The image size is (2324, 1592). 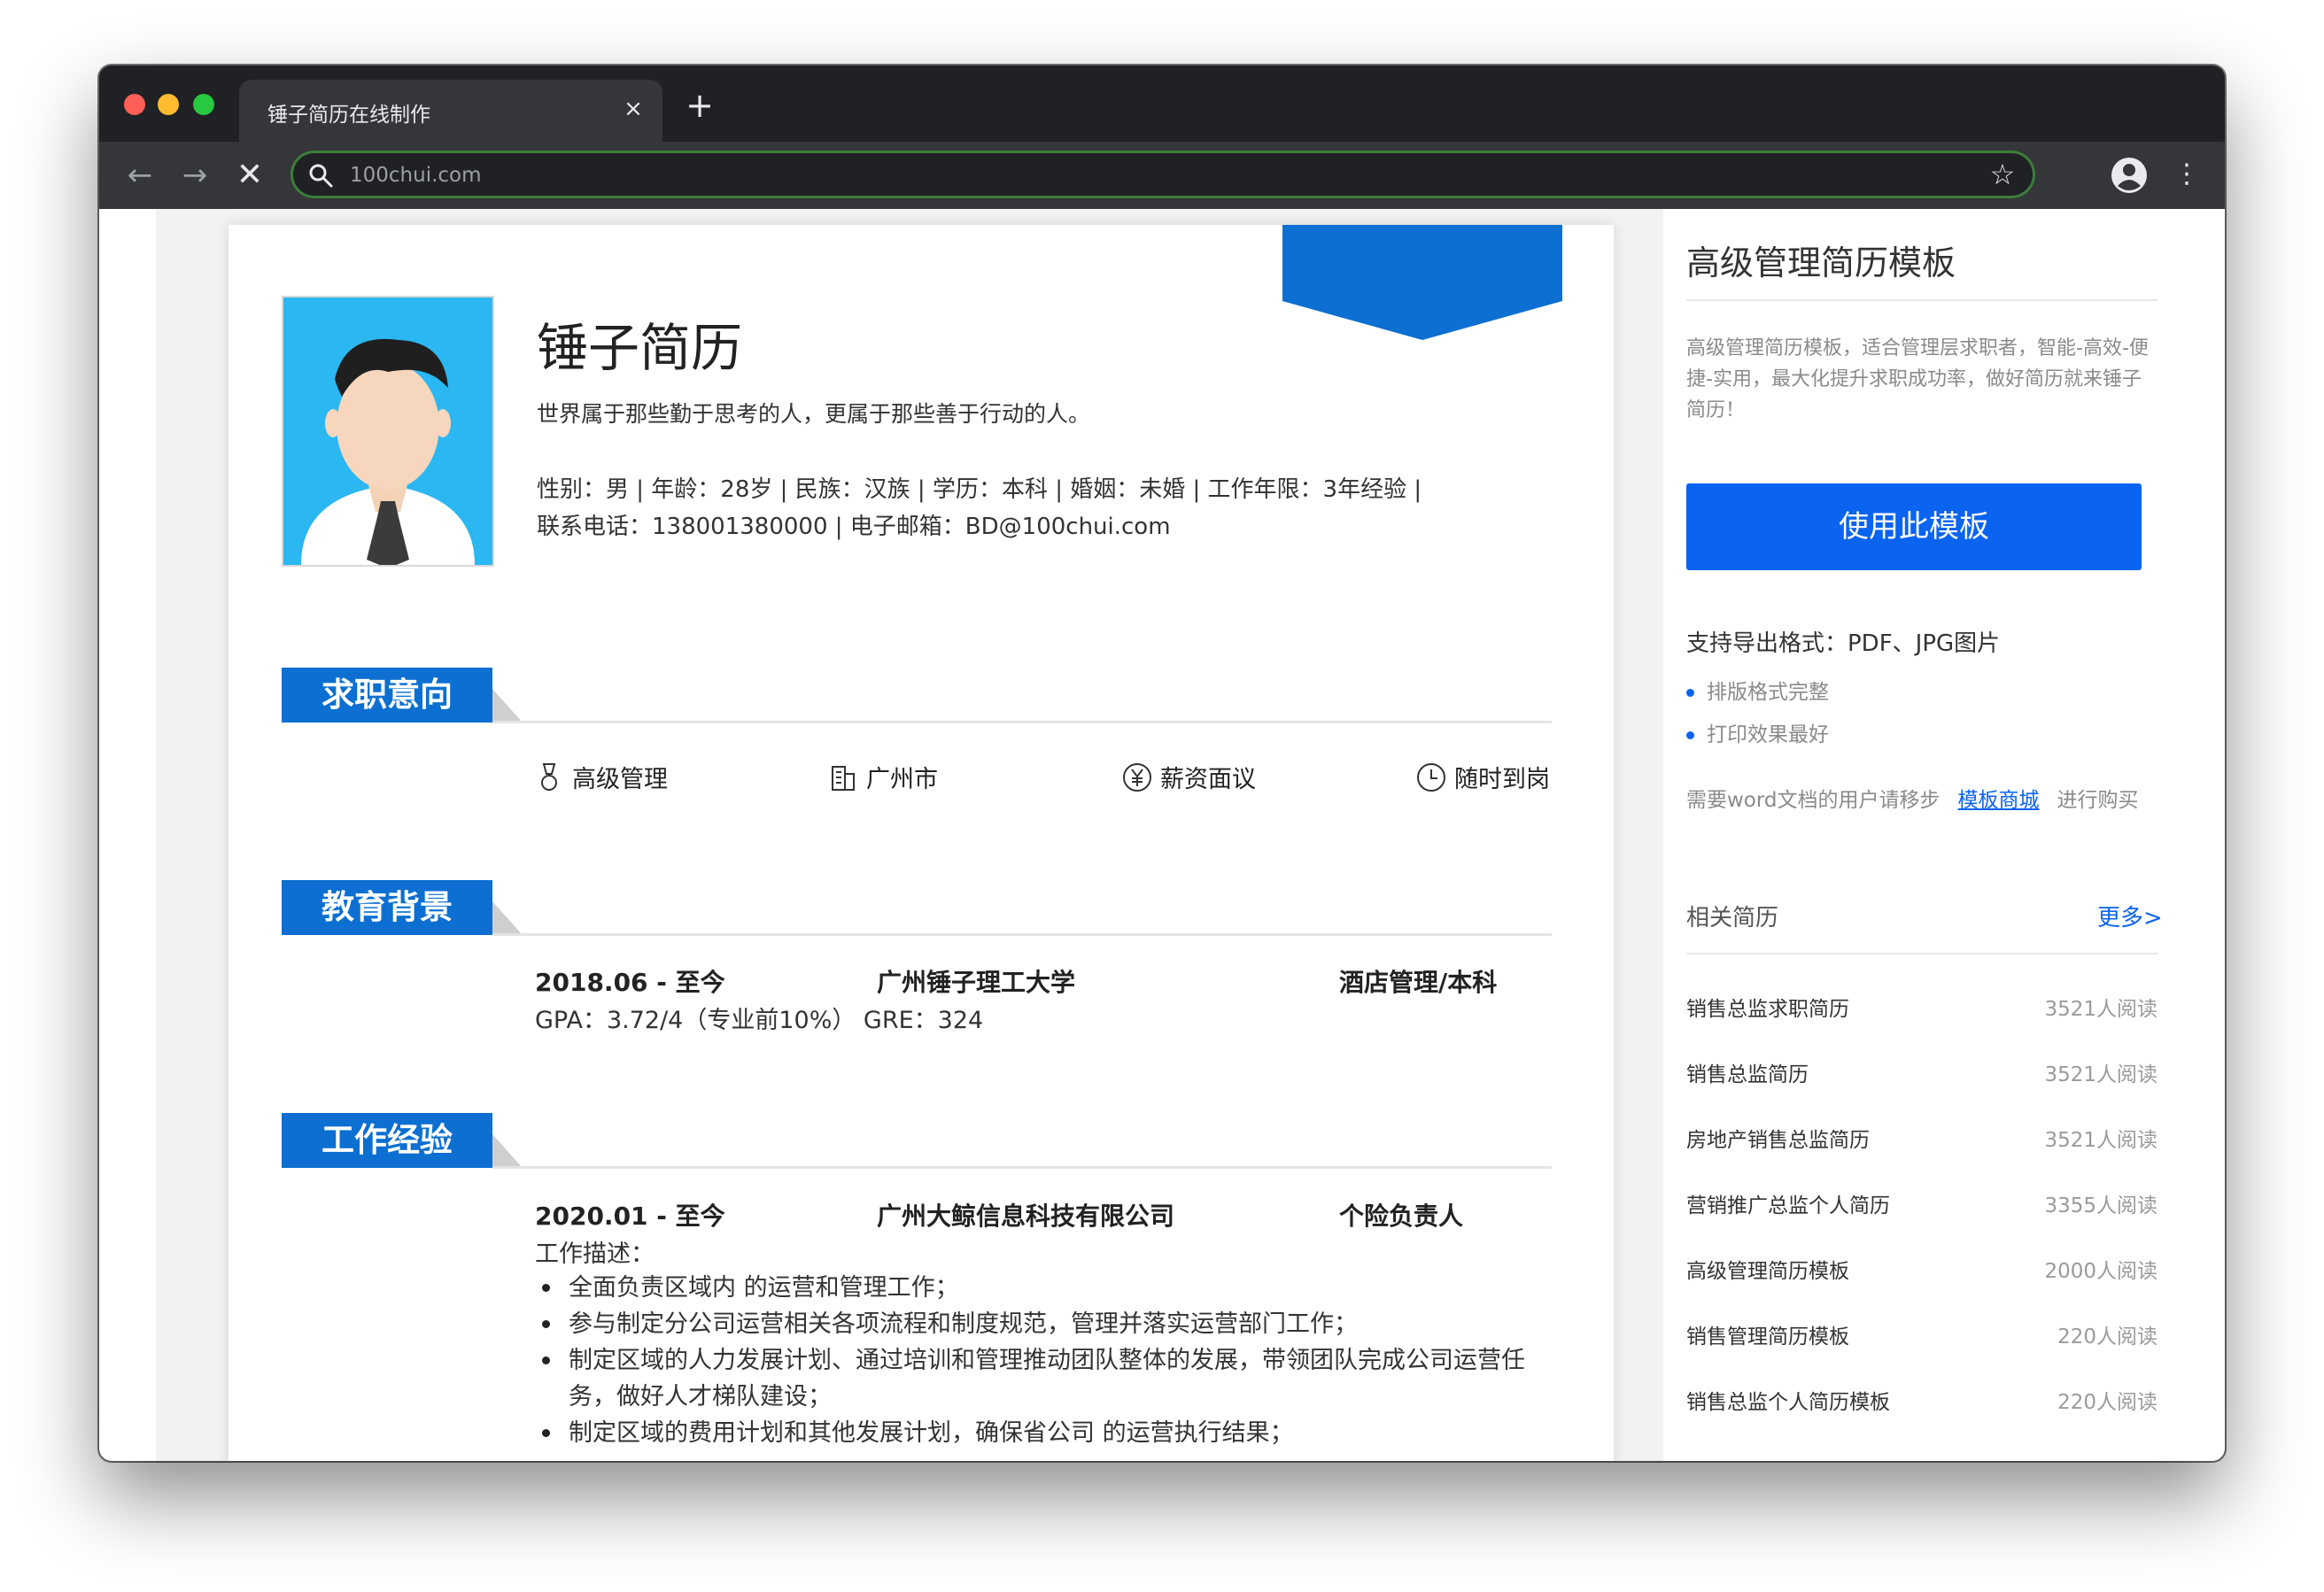 What do you see at coordinates (203, 104) in the screenshot?
I see `maximize-window-button` at bounding box center [203, 104].